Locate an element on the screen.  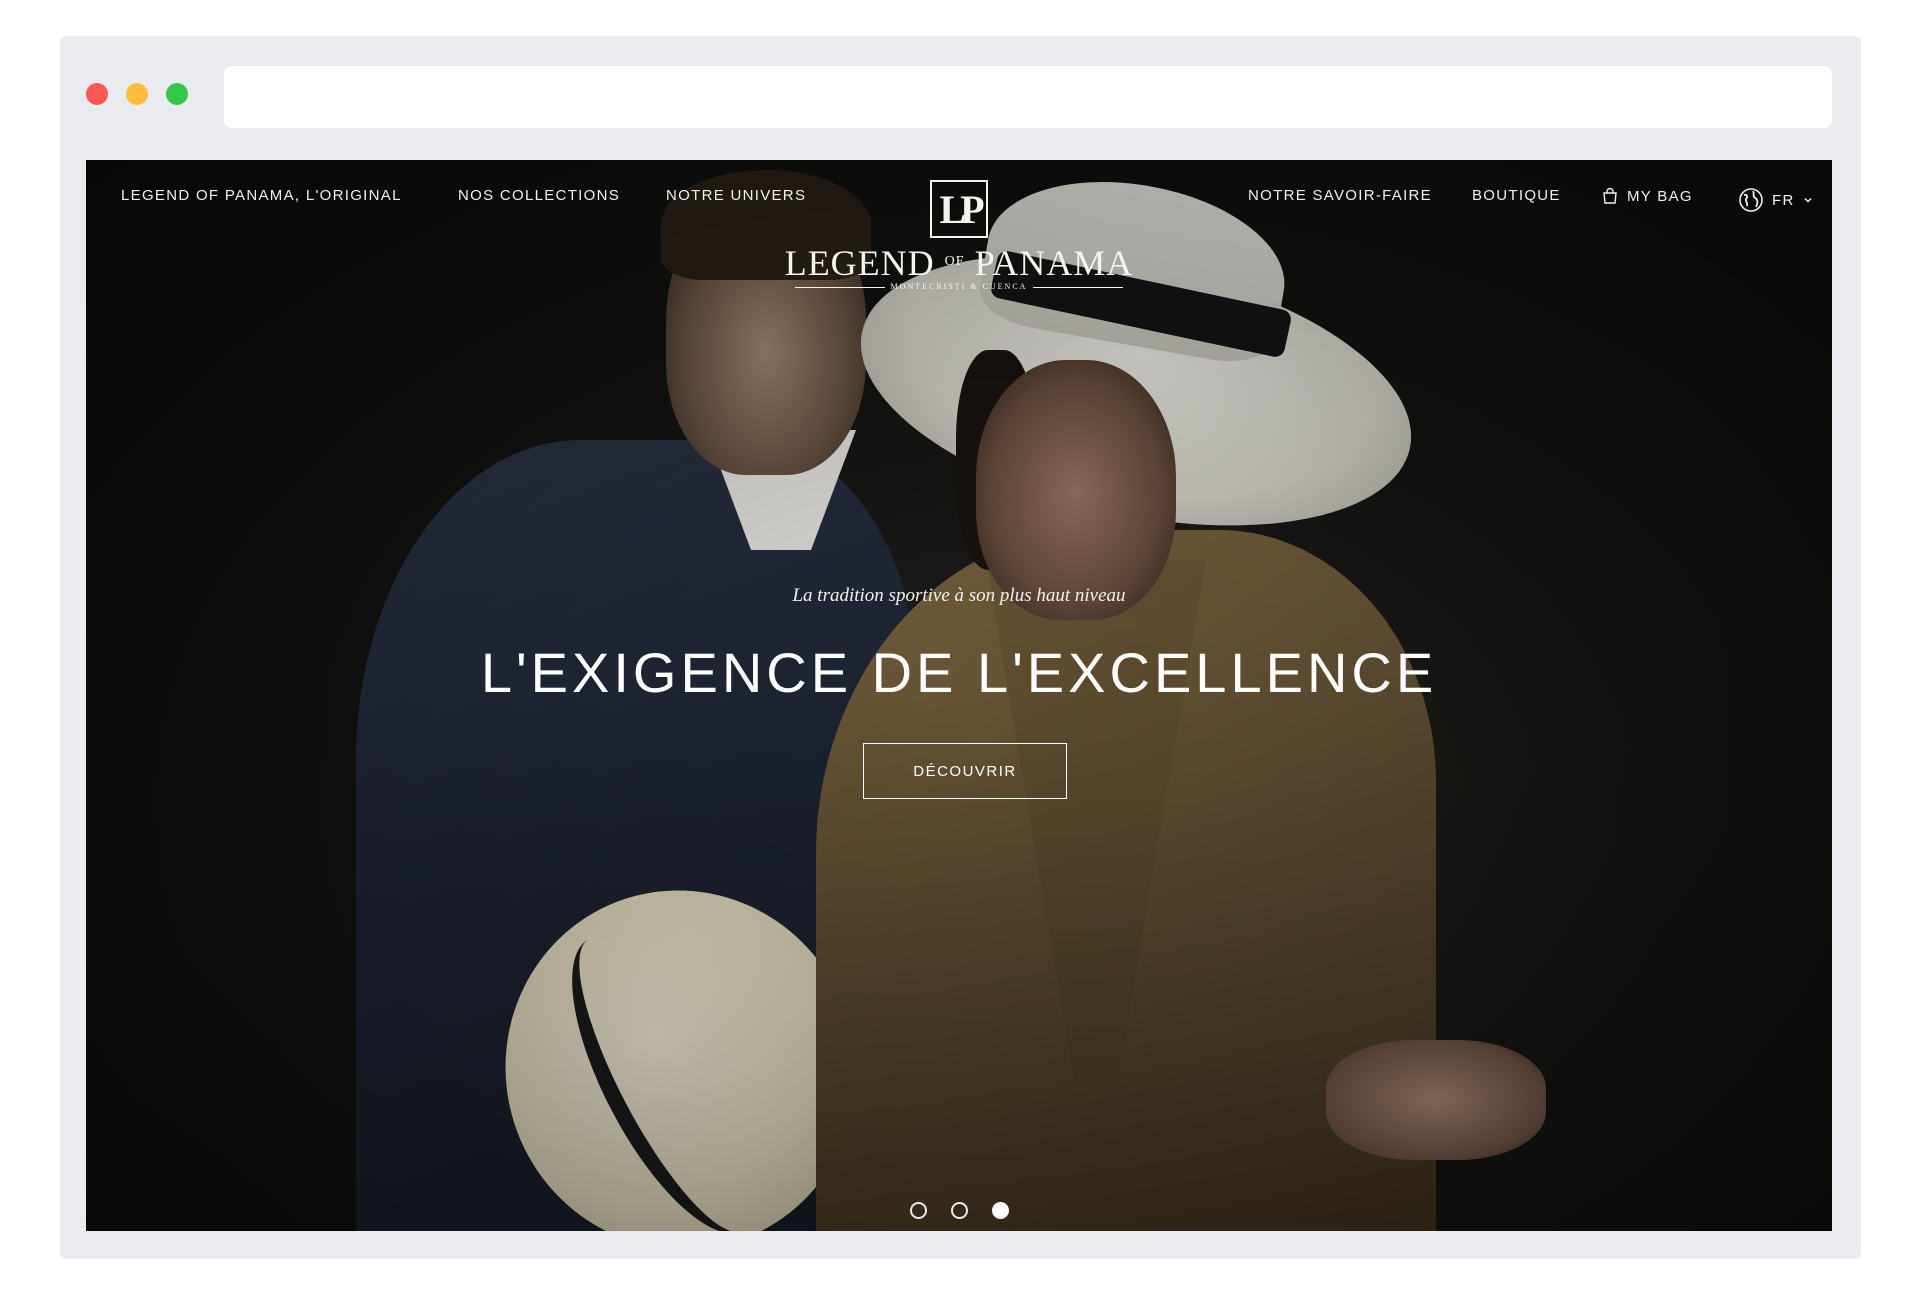
logo-monogram: LP is located at coordinates (959, 209).